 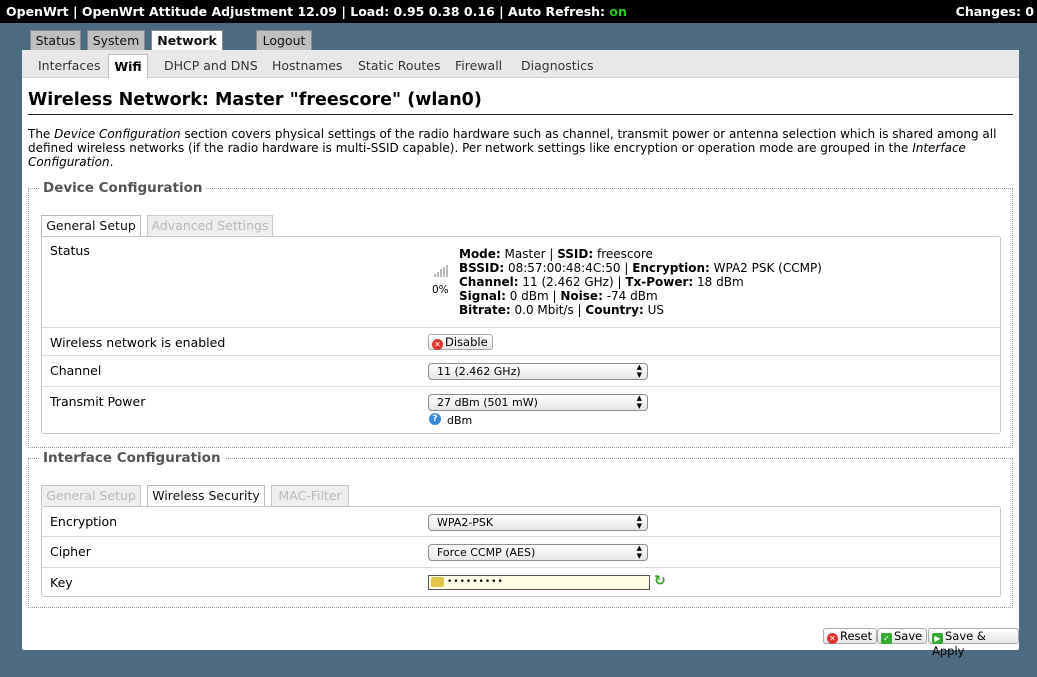 I want to click on txpower-row: Transmit Power 27 dBm (501 mW) ▲ ▼ ? dBm, so click(x=521, y=411).